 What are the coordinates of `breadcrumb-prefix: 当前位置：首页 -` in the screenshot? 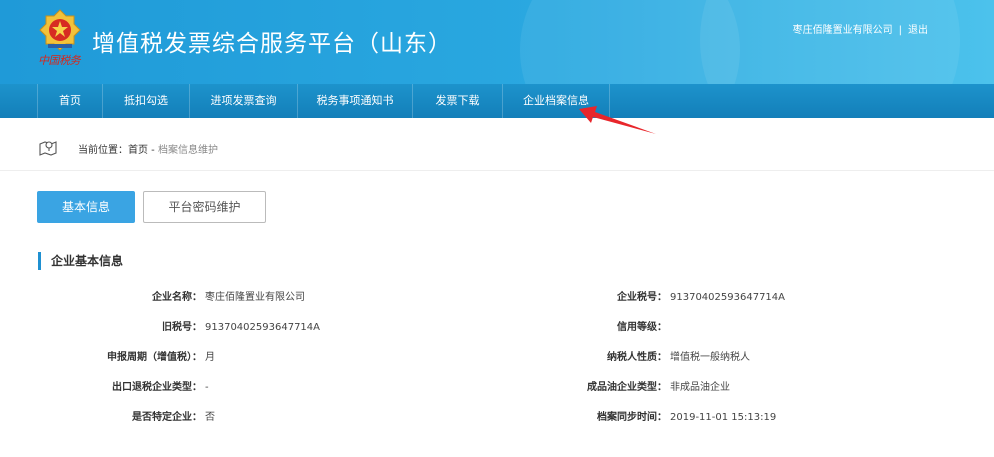 It's located at (118, 150).